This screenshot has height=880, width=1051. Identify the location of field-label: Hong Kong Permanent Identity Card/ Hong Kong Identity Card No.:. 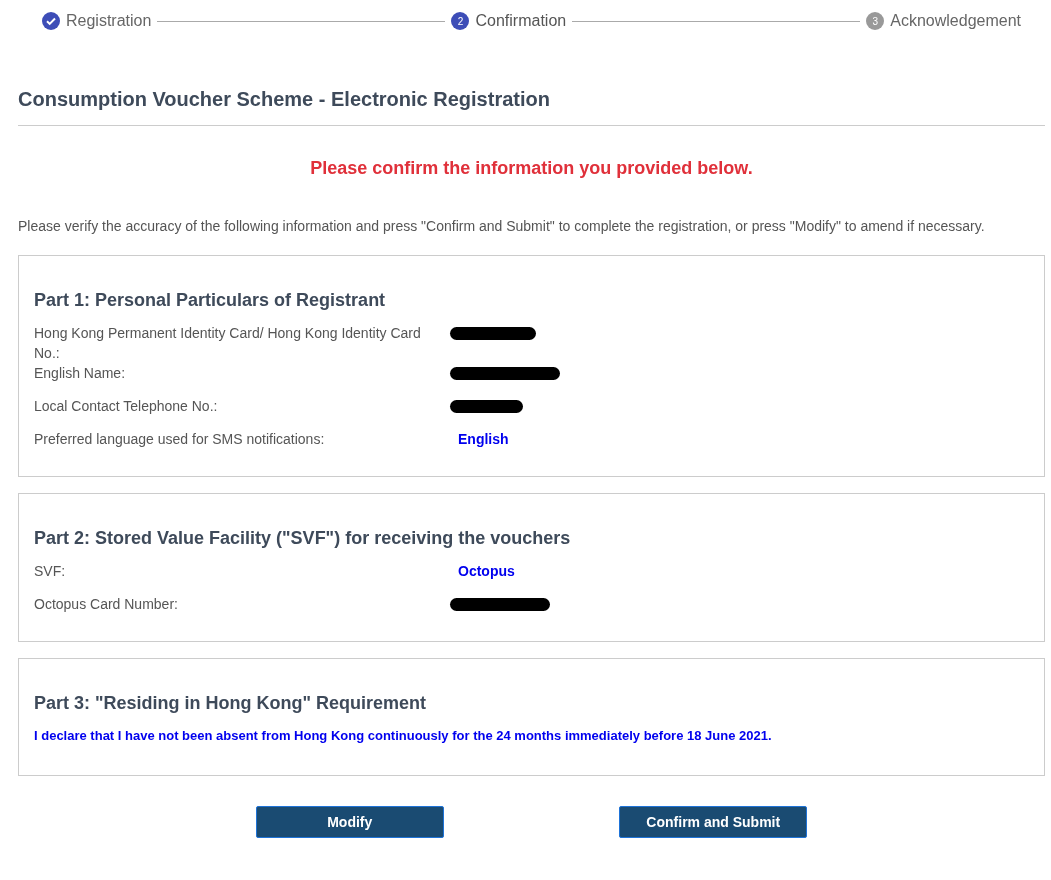
(228, 343).